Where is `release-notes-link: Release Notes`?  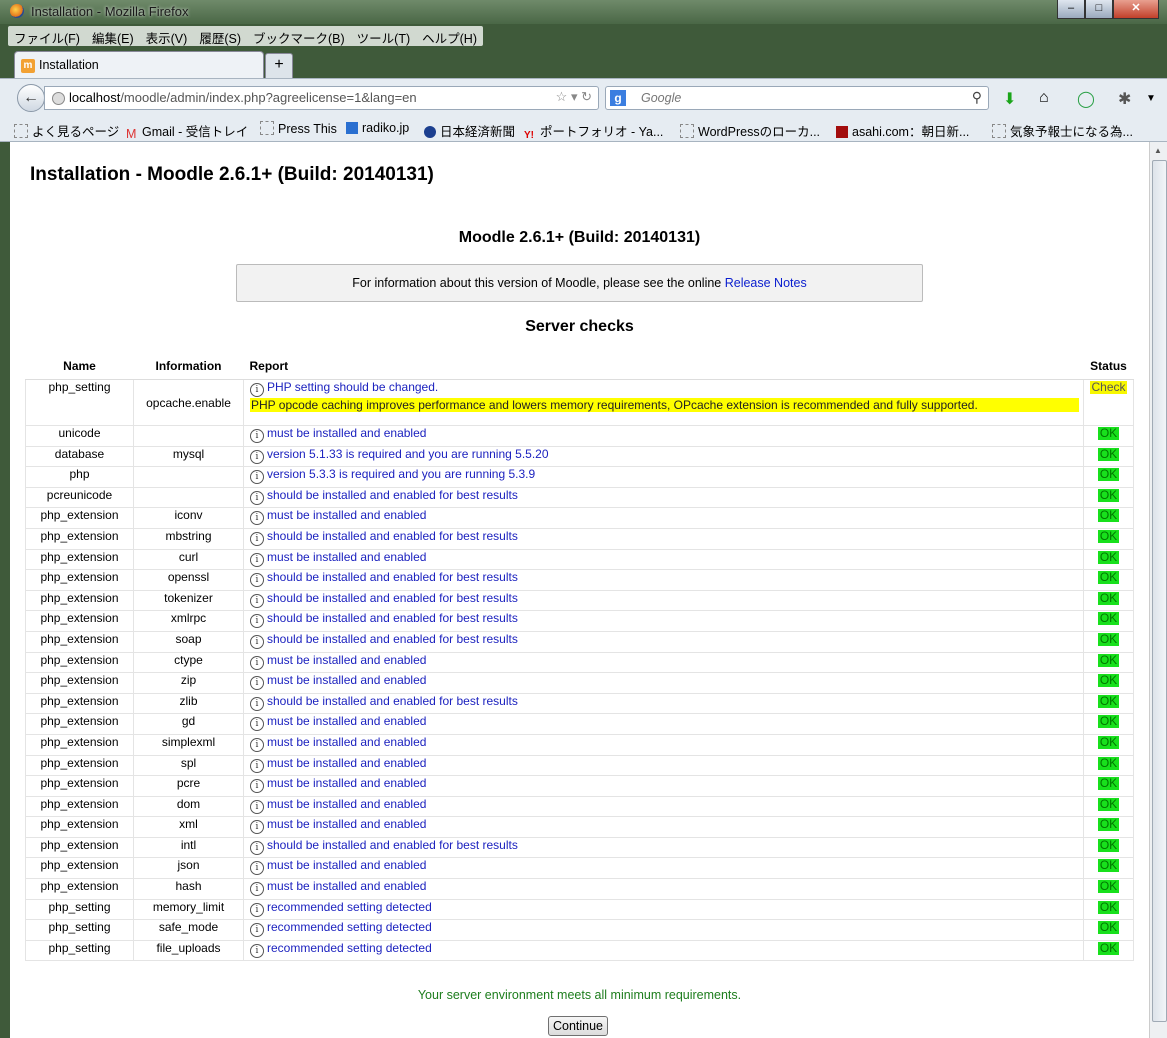
release-notes-link: Release Notes is located at coordinates (766, 283).